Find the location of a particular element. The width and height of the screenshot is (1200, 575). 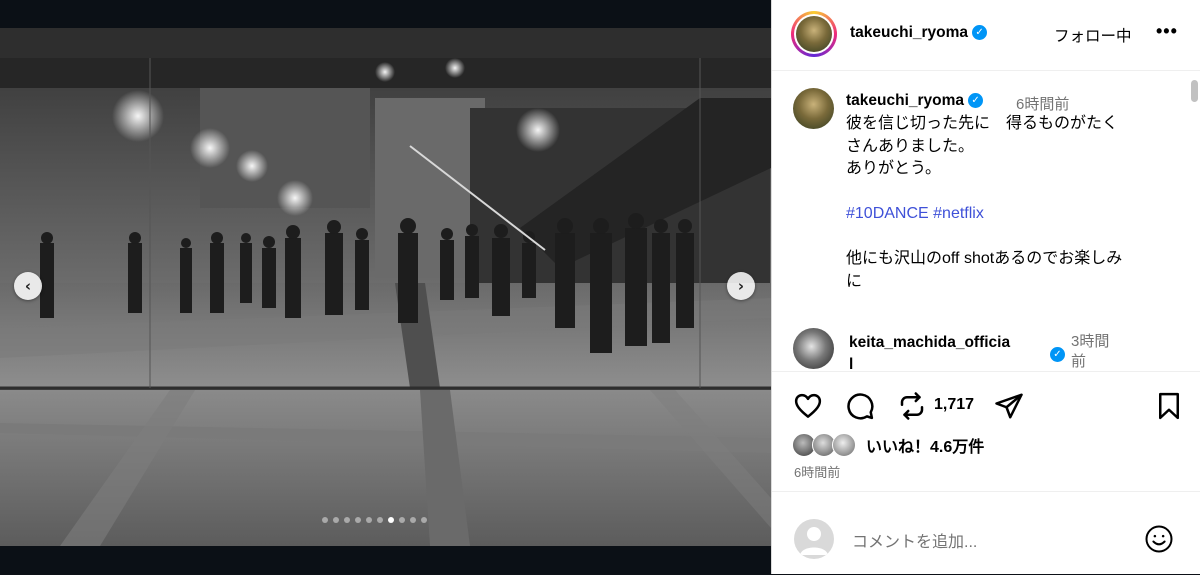

carousel-dots is located at coordinates (374, 520).